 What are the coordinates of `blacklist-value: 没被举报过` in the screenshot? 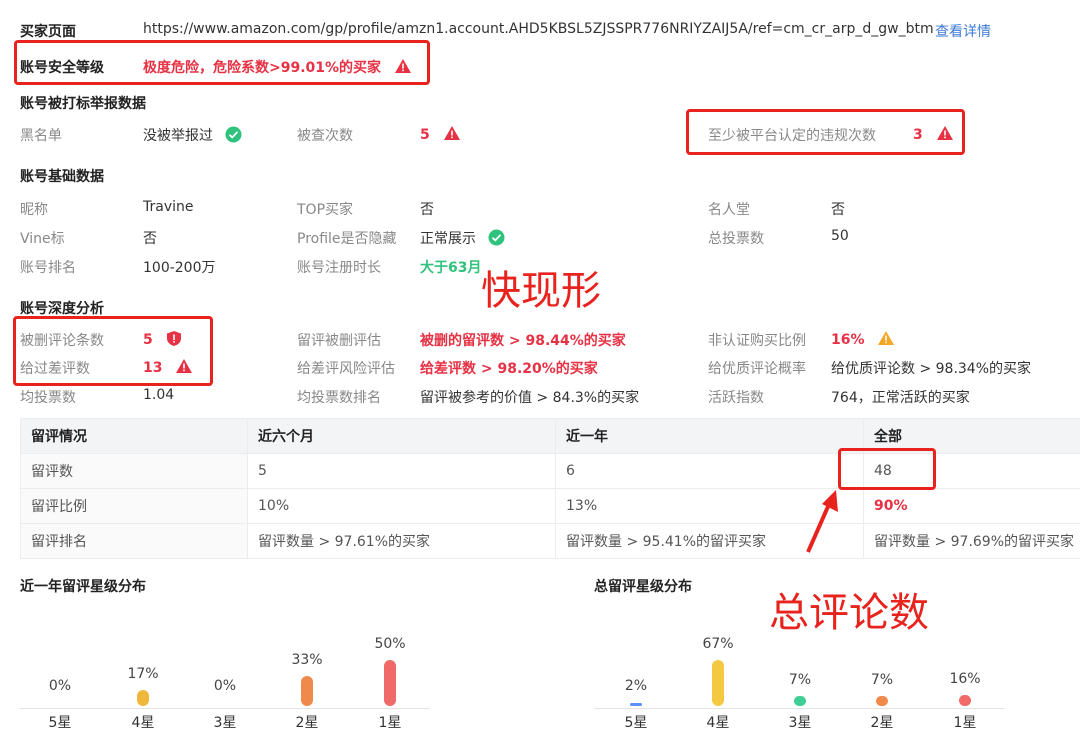 It's located at (192, 135).